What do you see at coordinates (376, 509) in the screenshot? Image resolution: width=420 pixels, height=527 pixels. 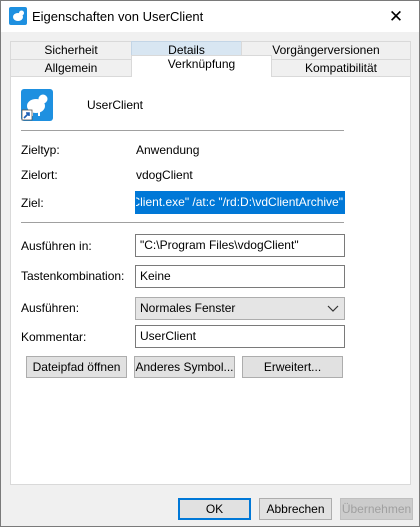 I see `uebernehmen-button: Übernehmen` at bounding box center [376, 509].